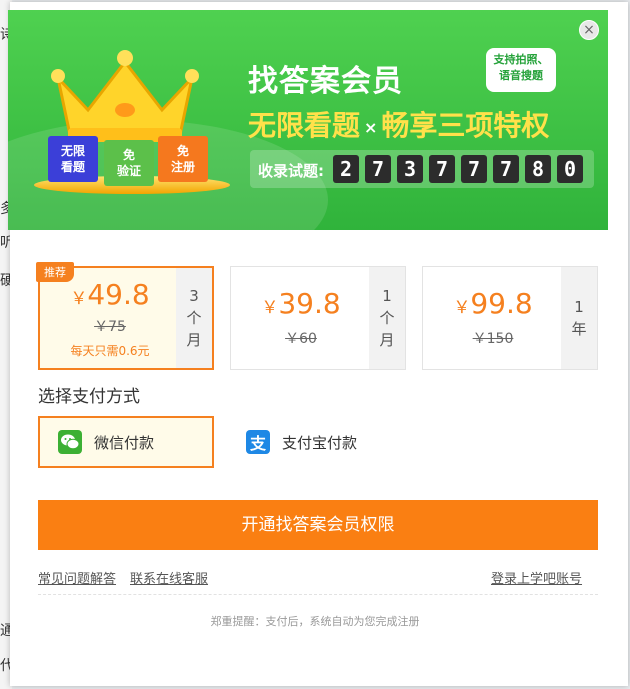 This screenshot has height=689, width=630. I want to click on alipay-option: 支 支付宝付款, so click(318, 442).